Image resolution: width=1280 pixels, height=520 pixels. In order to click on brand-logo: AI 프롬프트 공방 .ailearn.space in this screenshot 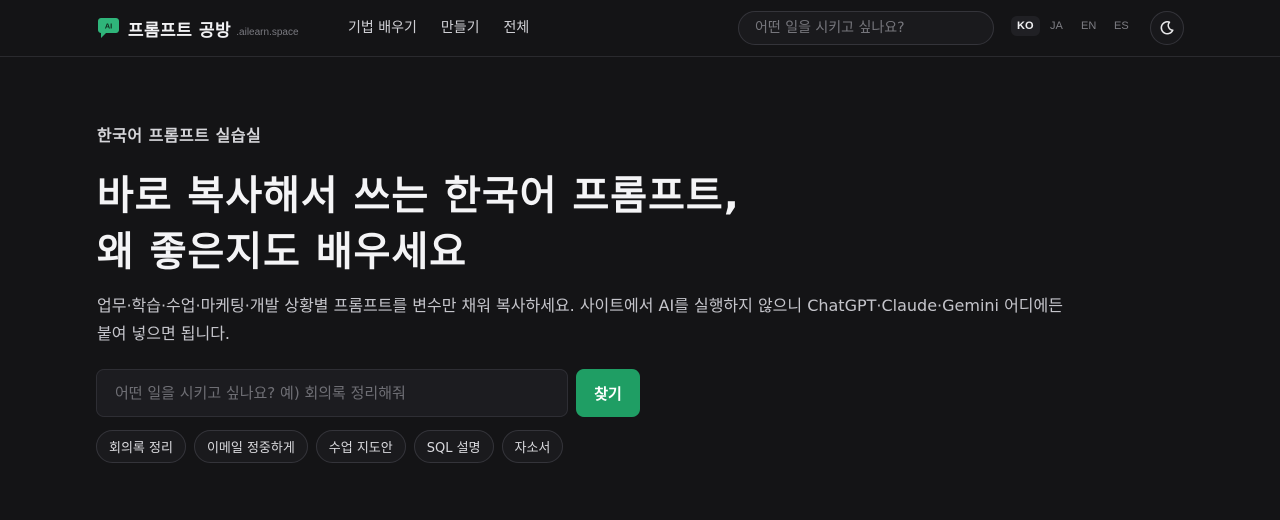, I will do `click(198, 28)`.